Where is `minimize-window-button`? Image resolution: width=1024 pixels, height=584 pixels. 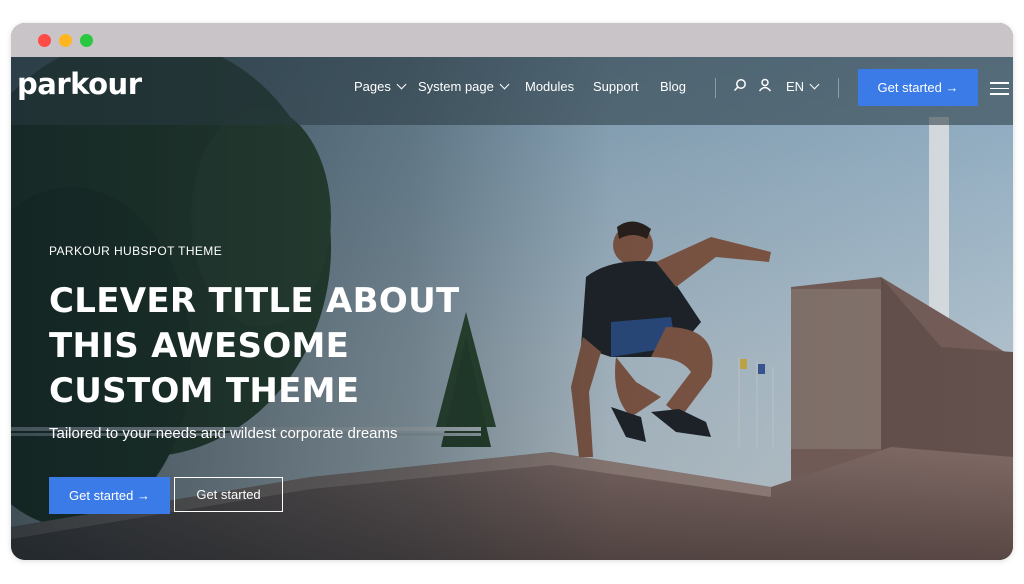
minimize-window-button is located at coordinates (65, 40).